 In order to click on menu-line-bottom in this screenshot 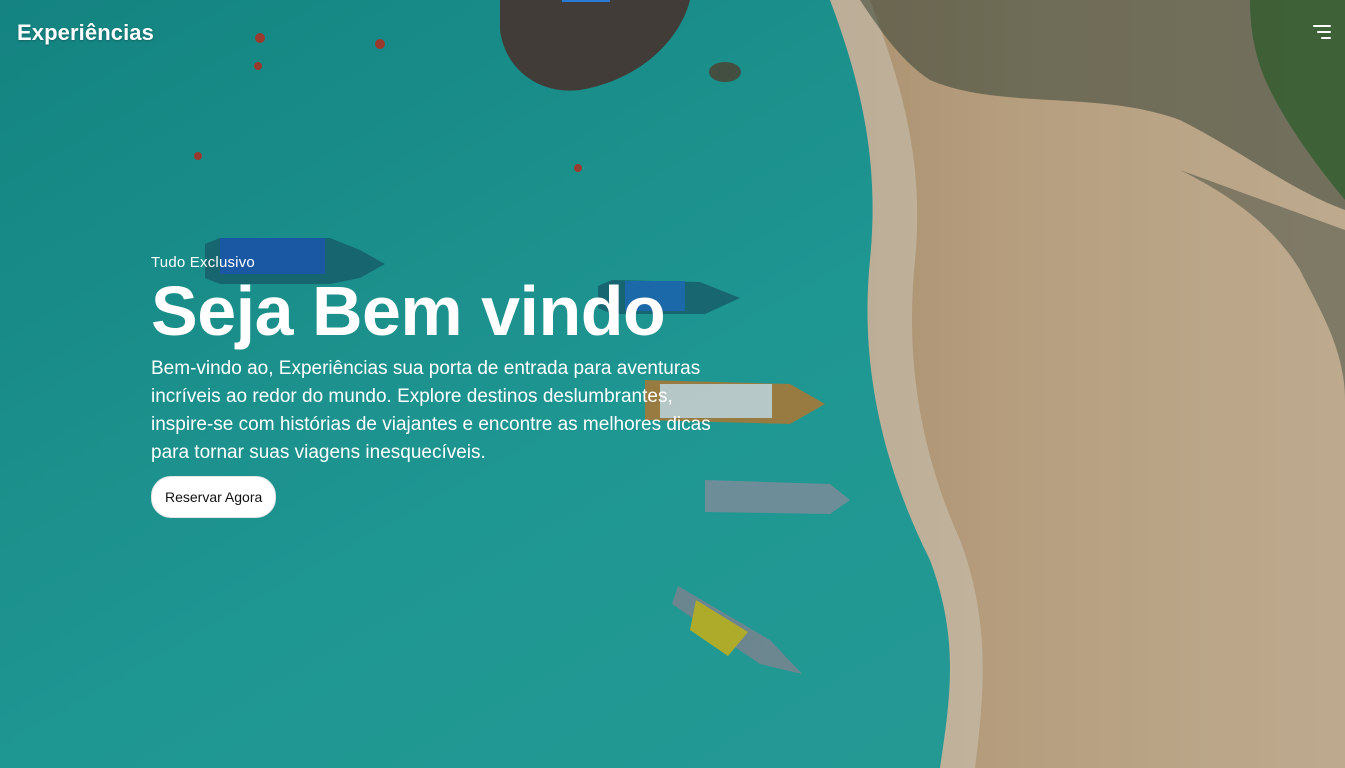, I will do `click(1326, 38)`.